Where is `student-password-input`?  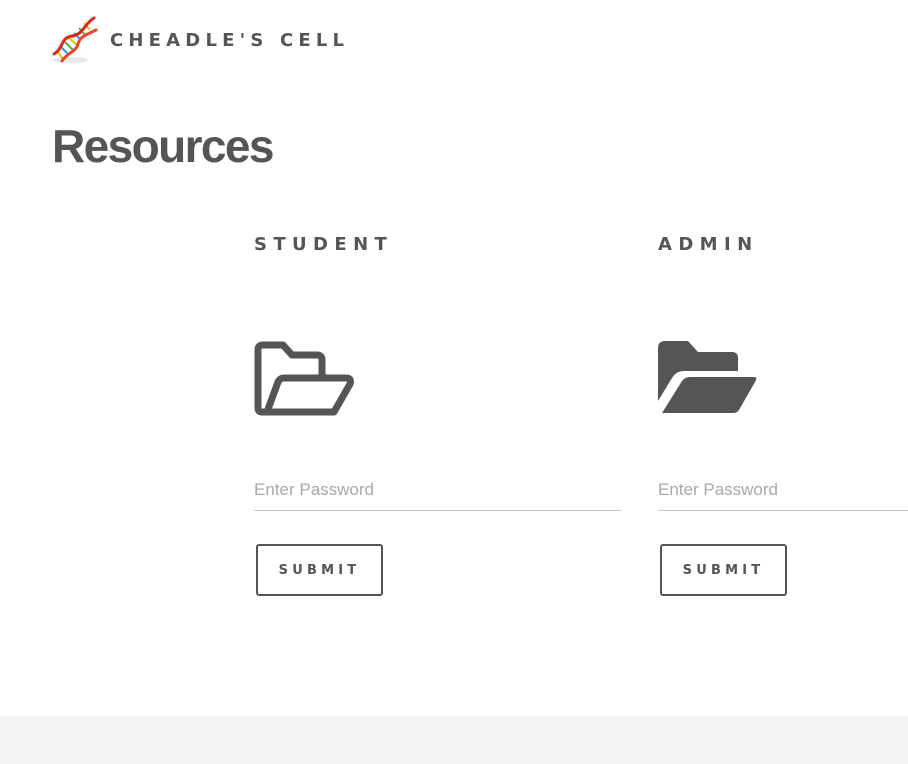 student-password-input is located at coordinates (437, 494).